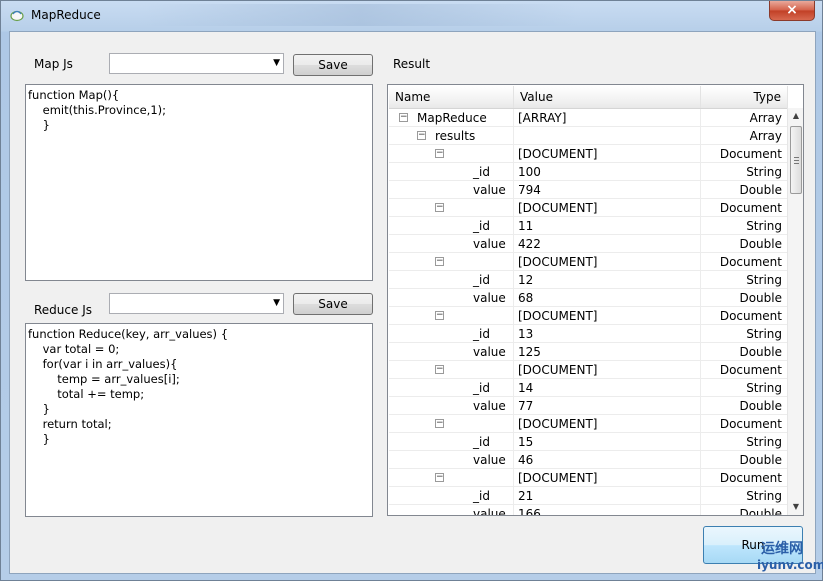  What do you see at coordinates (795, 116) in the screenshot?
I see `scroll-up-icon: ▲` at bounding box center [795, 116].